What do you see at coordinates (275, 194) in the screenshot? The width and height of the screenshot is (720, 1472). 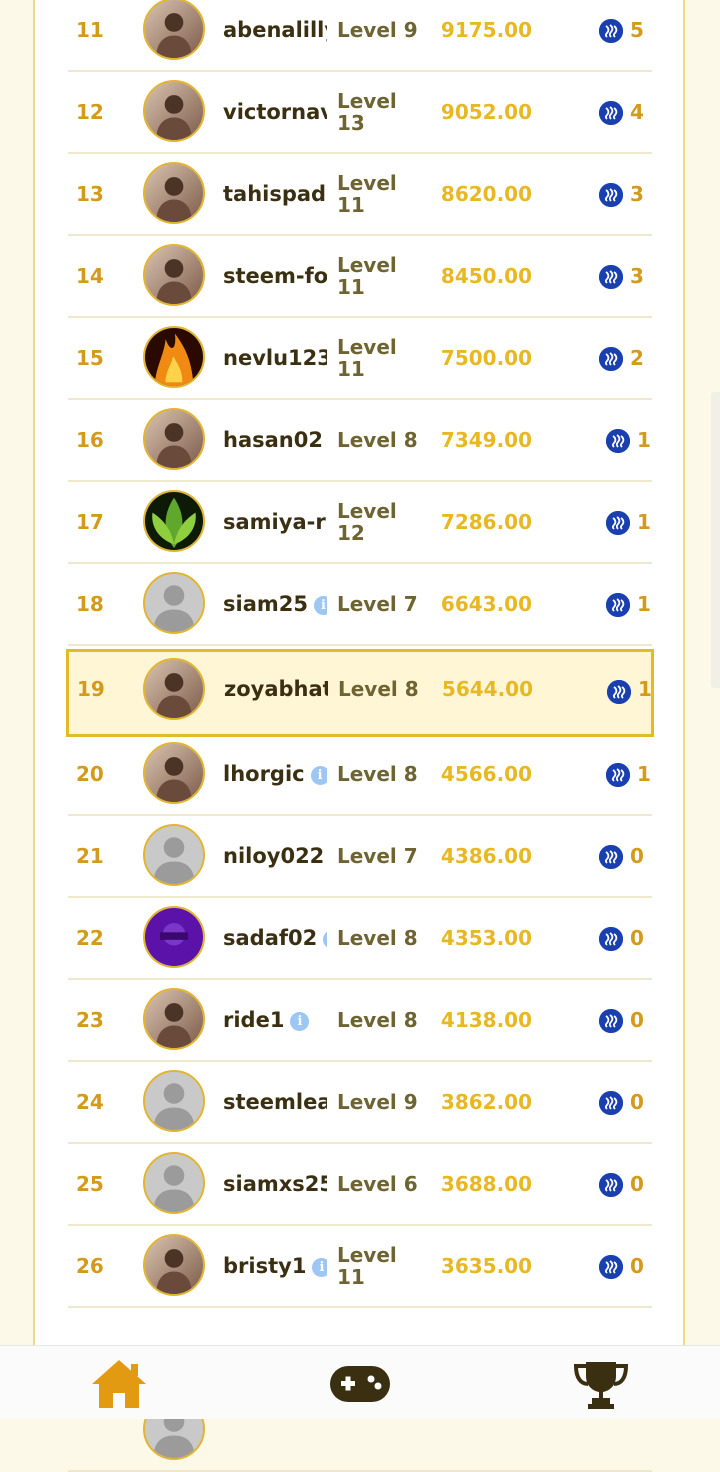 I see `username: tahispadr` at bounding box center [275, 194].